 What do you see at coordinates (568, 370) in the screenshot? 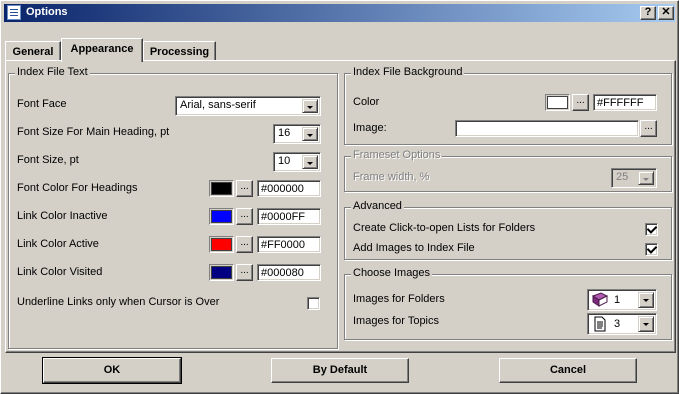
I see `cancel-button: Cancel` at bounding box center [568, 370].